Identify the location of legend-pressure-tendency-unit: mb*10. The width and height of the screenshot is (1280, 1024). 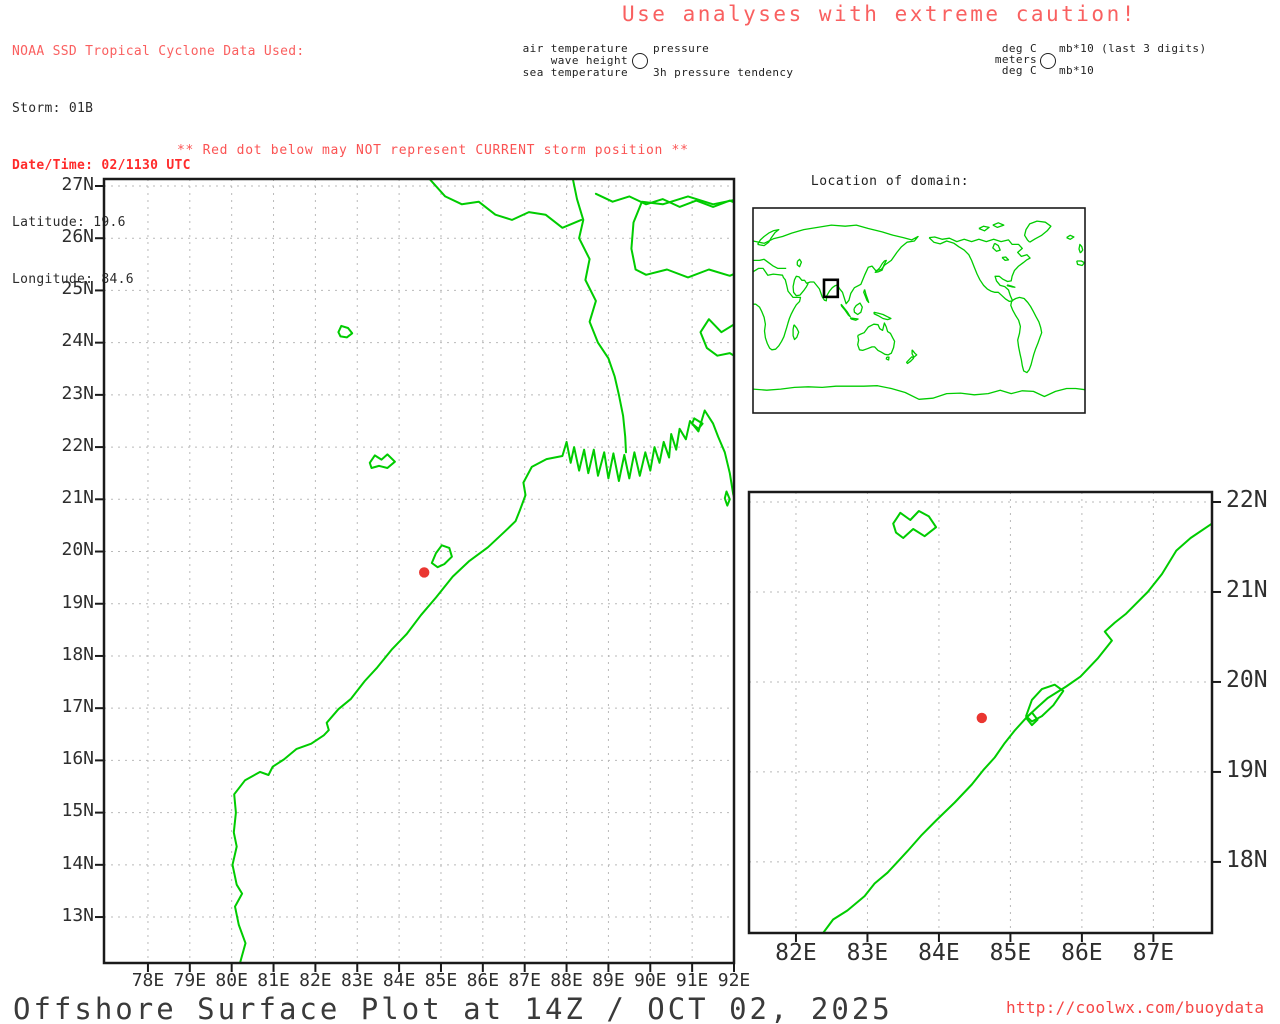
(1077, 70).